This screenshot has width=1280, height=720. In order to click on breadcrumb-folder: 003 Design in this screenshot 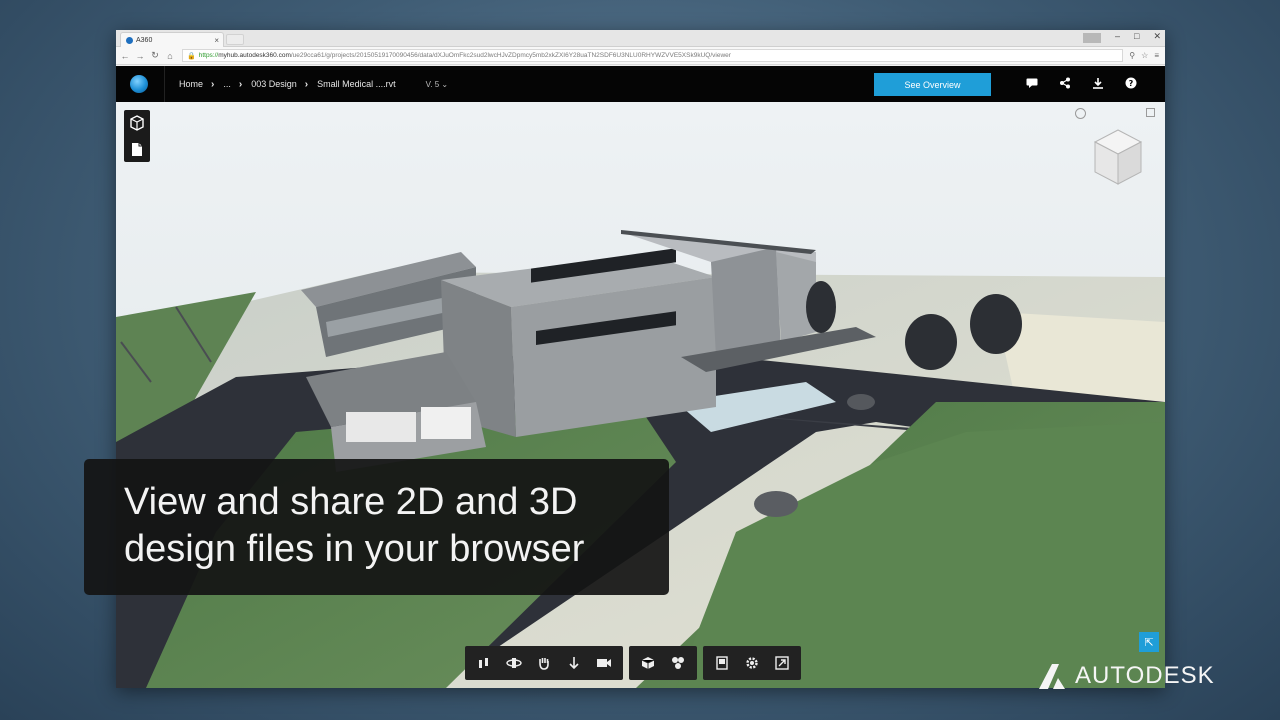, I will do `click(274, 84)`.